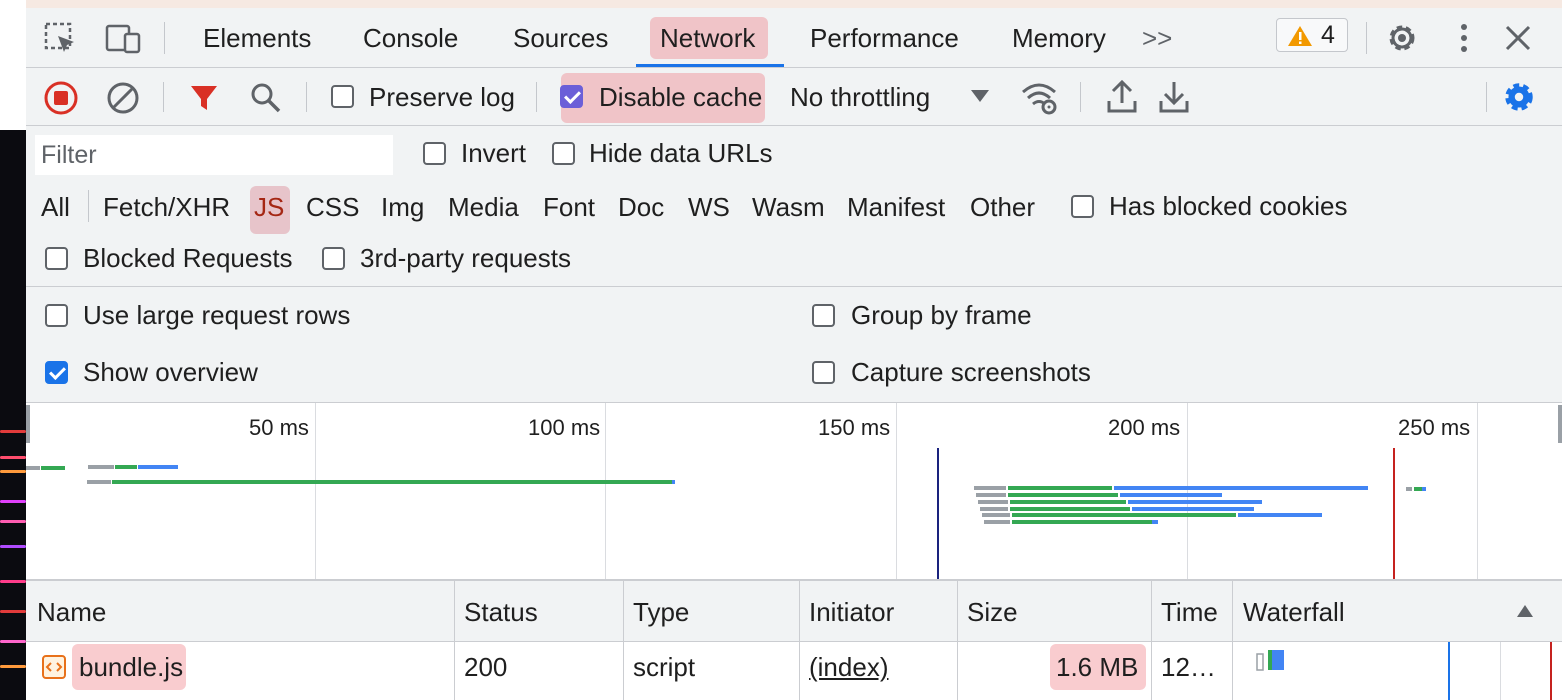 Image resolution: width=1562 pixels, height=700 pixels. I want to click on column-header-waterfall: Waterfall, so click(1294, 611).